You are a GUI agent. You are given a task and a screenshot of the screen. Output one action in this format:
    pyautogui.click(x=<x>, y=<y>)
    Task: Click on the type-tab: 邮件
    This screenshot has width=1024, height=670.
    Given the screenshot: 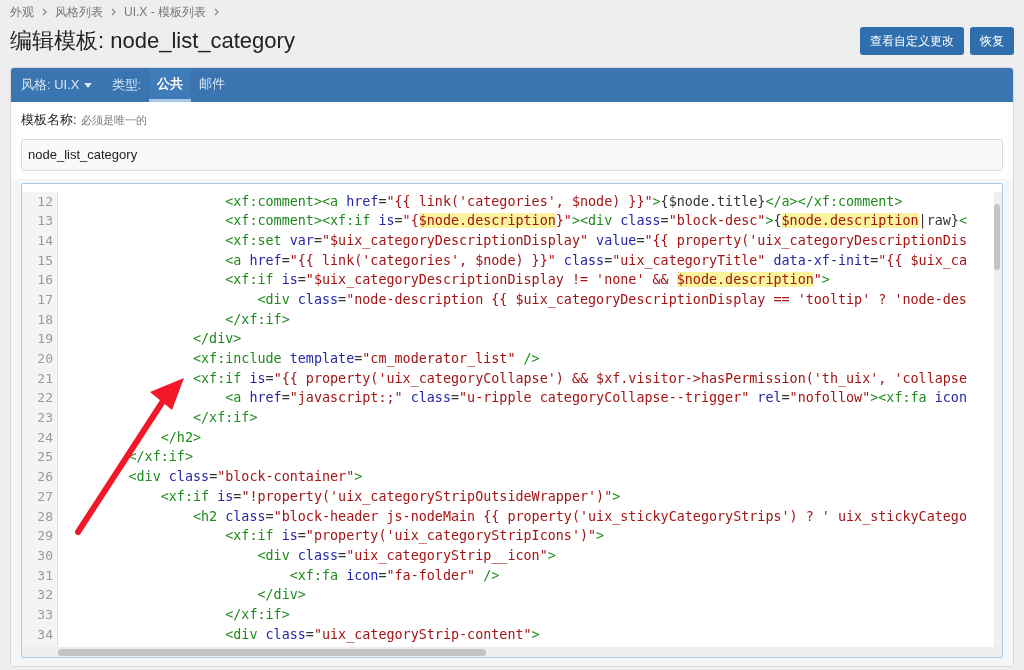 What is the action you would take?
    pyautogui.click(x=212, y=85)
    